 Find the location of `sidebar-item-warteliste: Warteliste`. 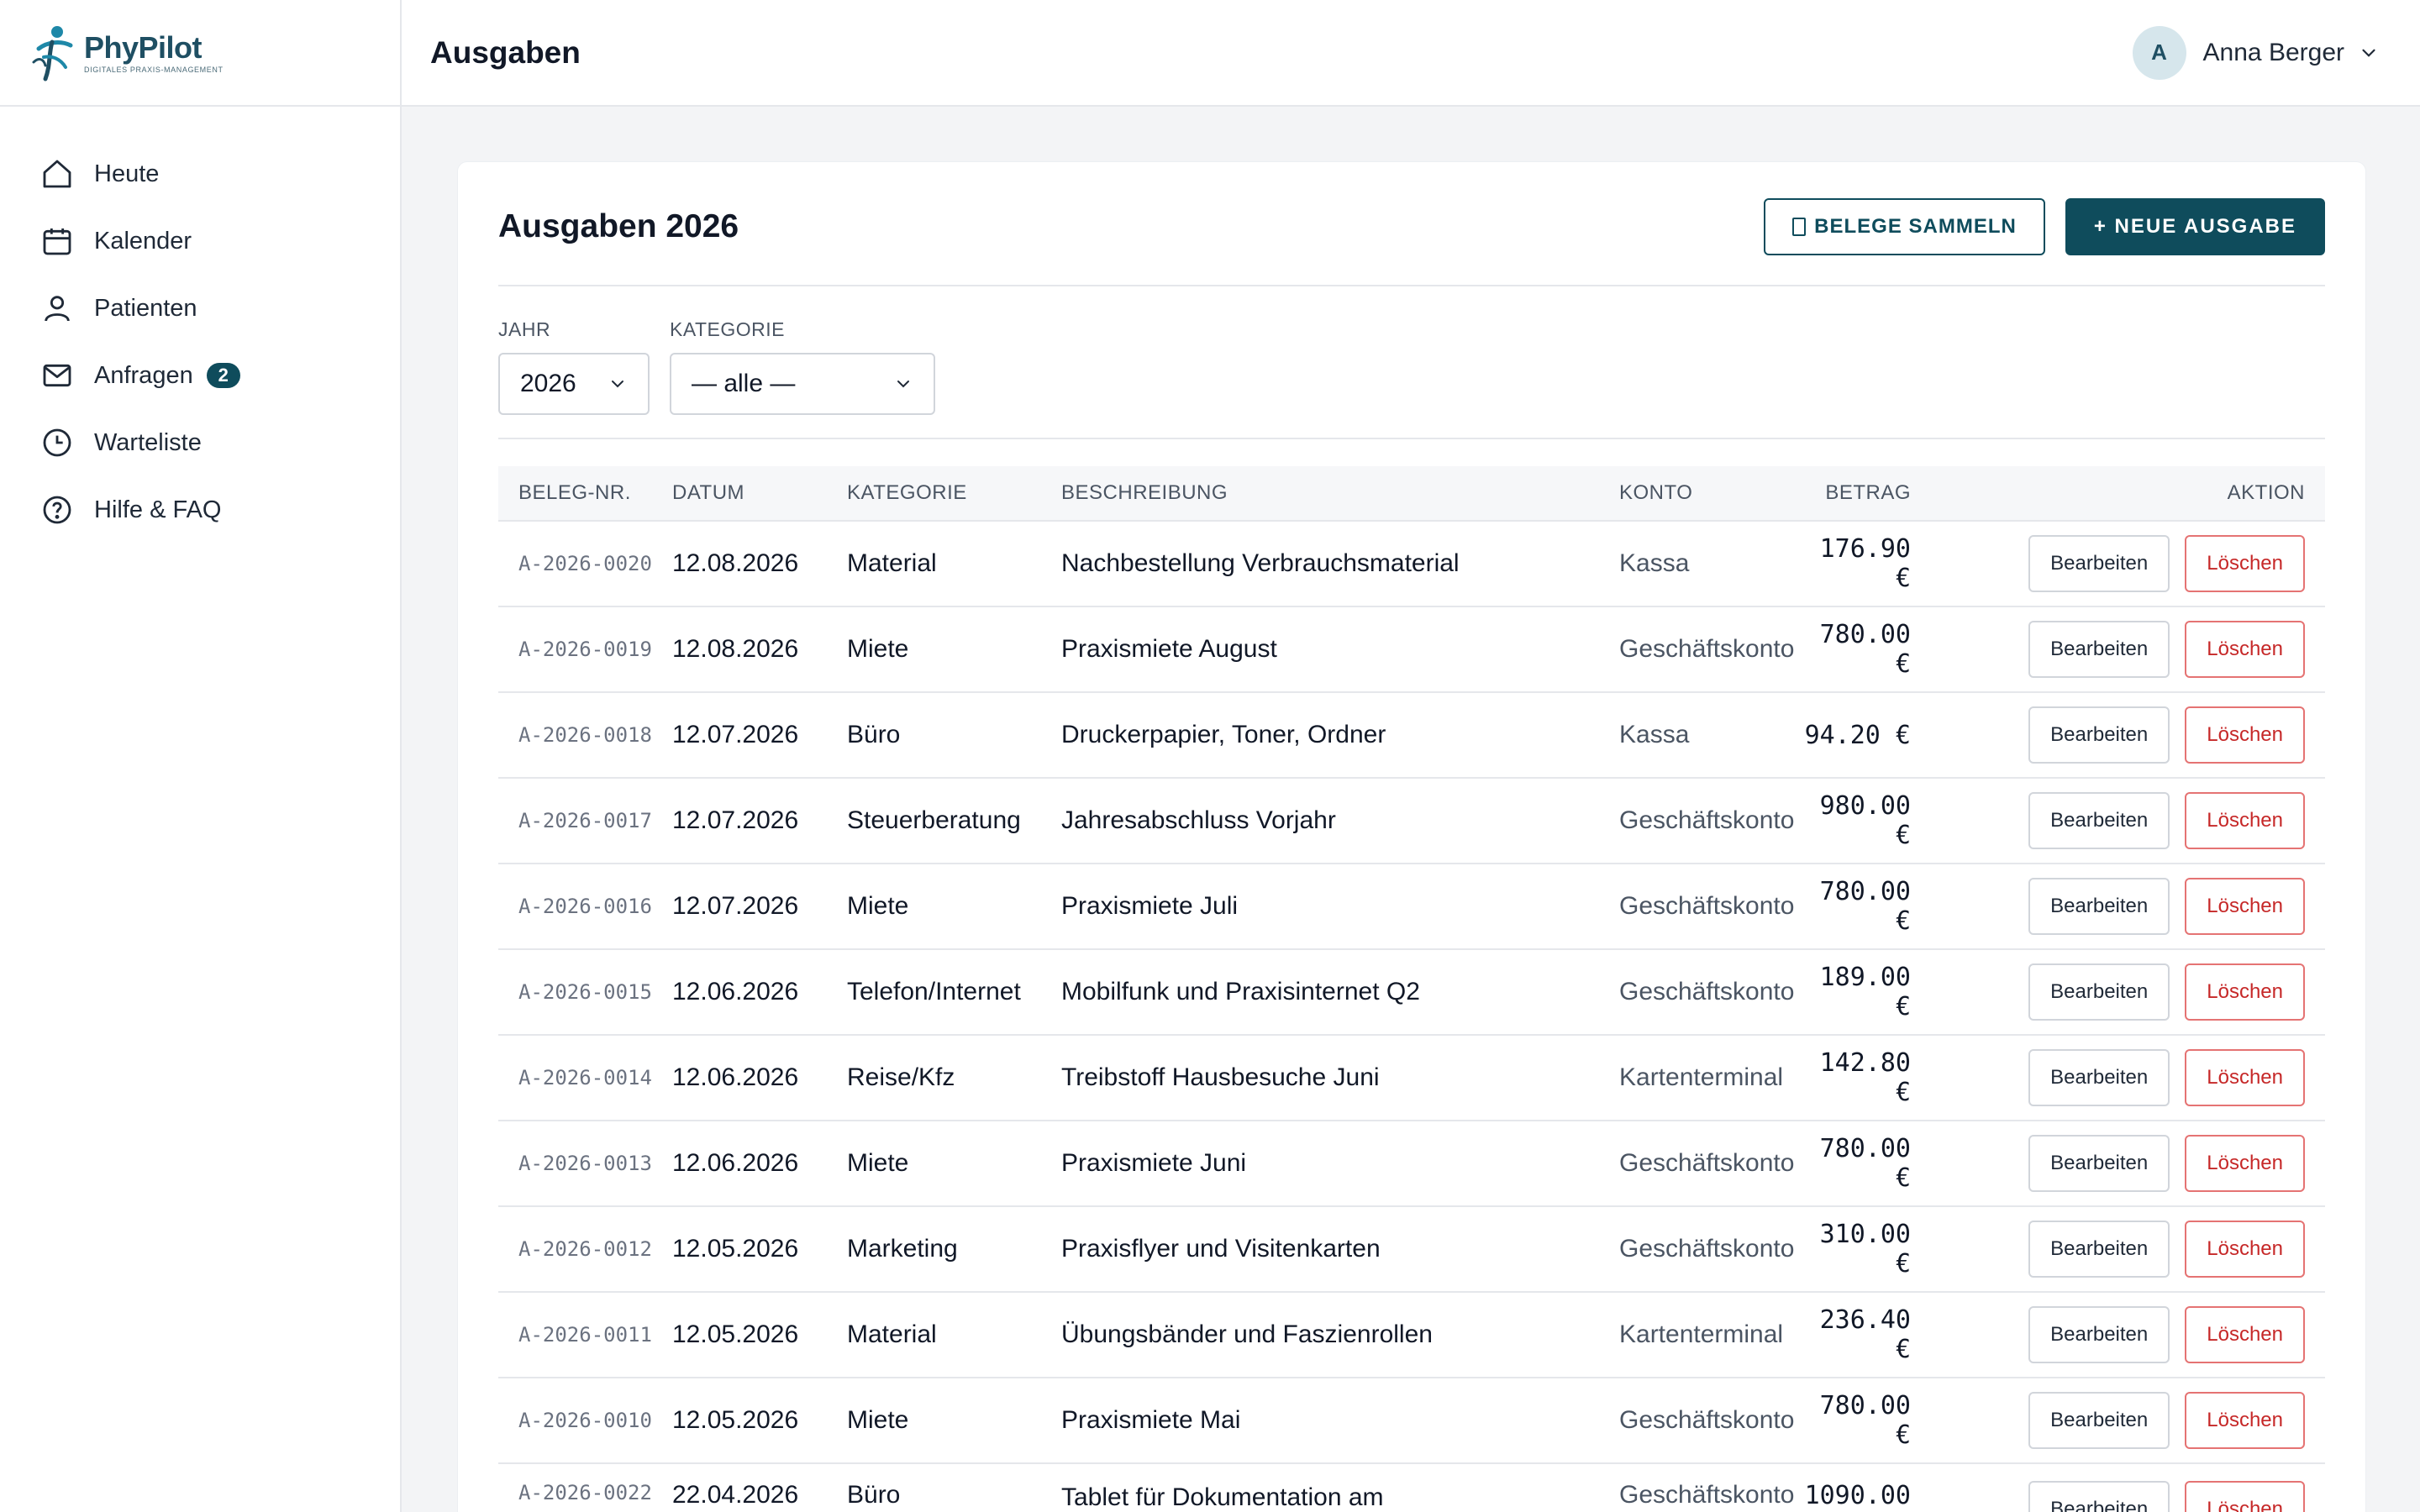

sidebar-item-warteliste: Warteliste is located at coordinates (200, 442).